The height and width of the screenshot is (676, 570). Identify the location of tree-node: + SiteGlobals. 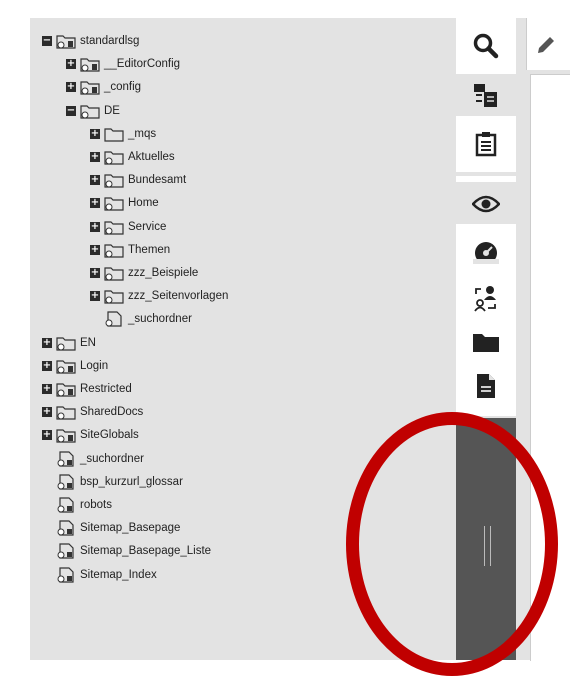
(90, 435).